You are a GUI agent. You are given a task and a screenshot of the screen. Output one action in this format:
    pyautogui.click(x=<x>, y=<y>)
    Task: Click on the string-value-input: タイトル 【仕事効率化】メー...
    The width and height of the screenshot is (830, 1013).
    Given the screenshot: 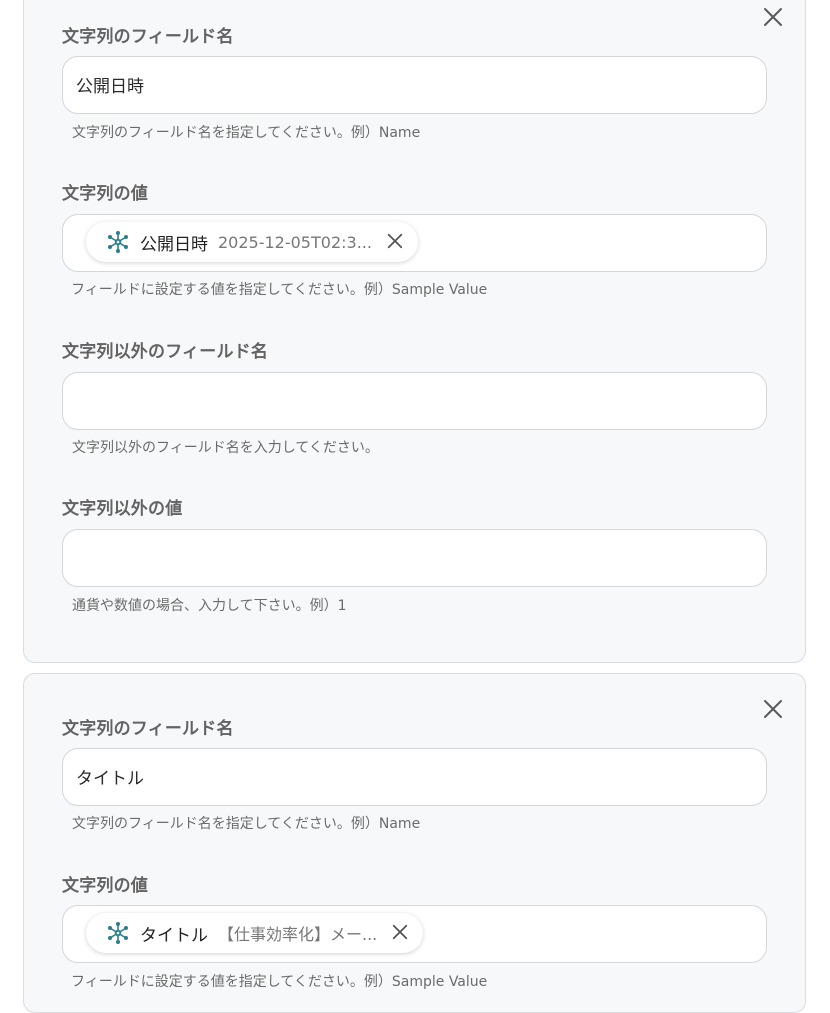 What is the action you would take?
    pyautogui.click(x=414, y=934)
    